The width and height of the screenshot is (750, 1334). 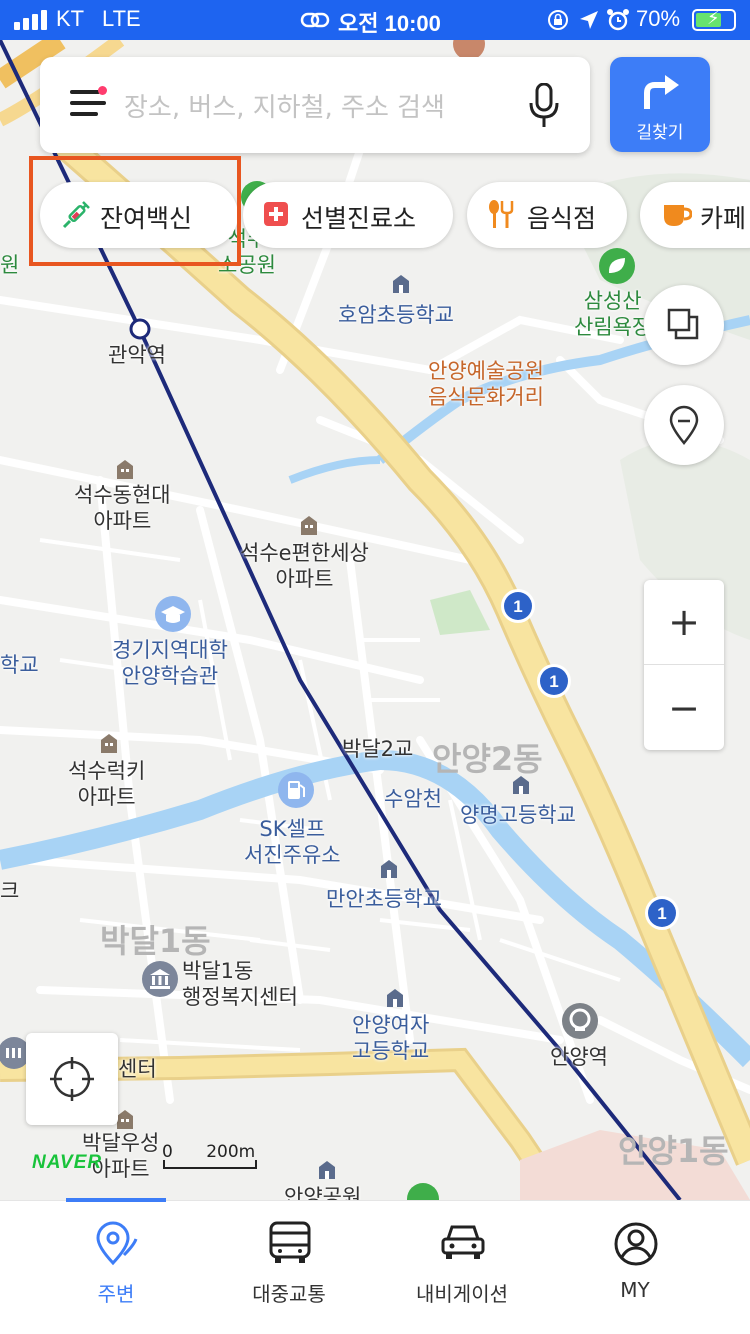 I want to click on map-pin-icon, so click(x=684, y=425).